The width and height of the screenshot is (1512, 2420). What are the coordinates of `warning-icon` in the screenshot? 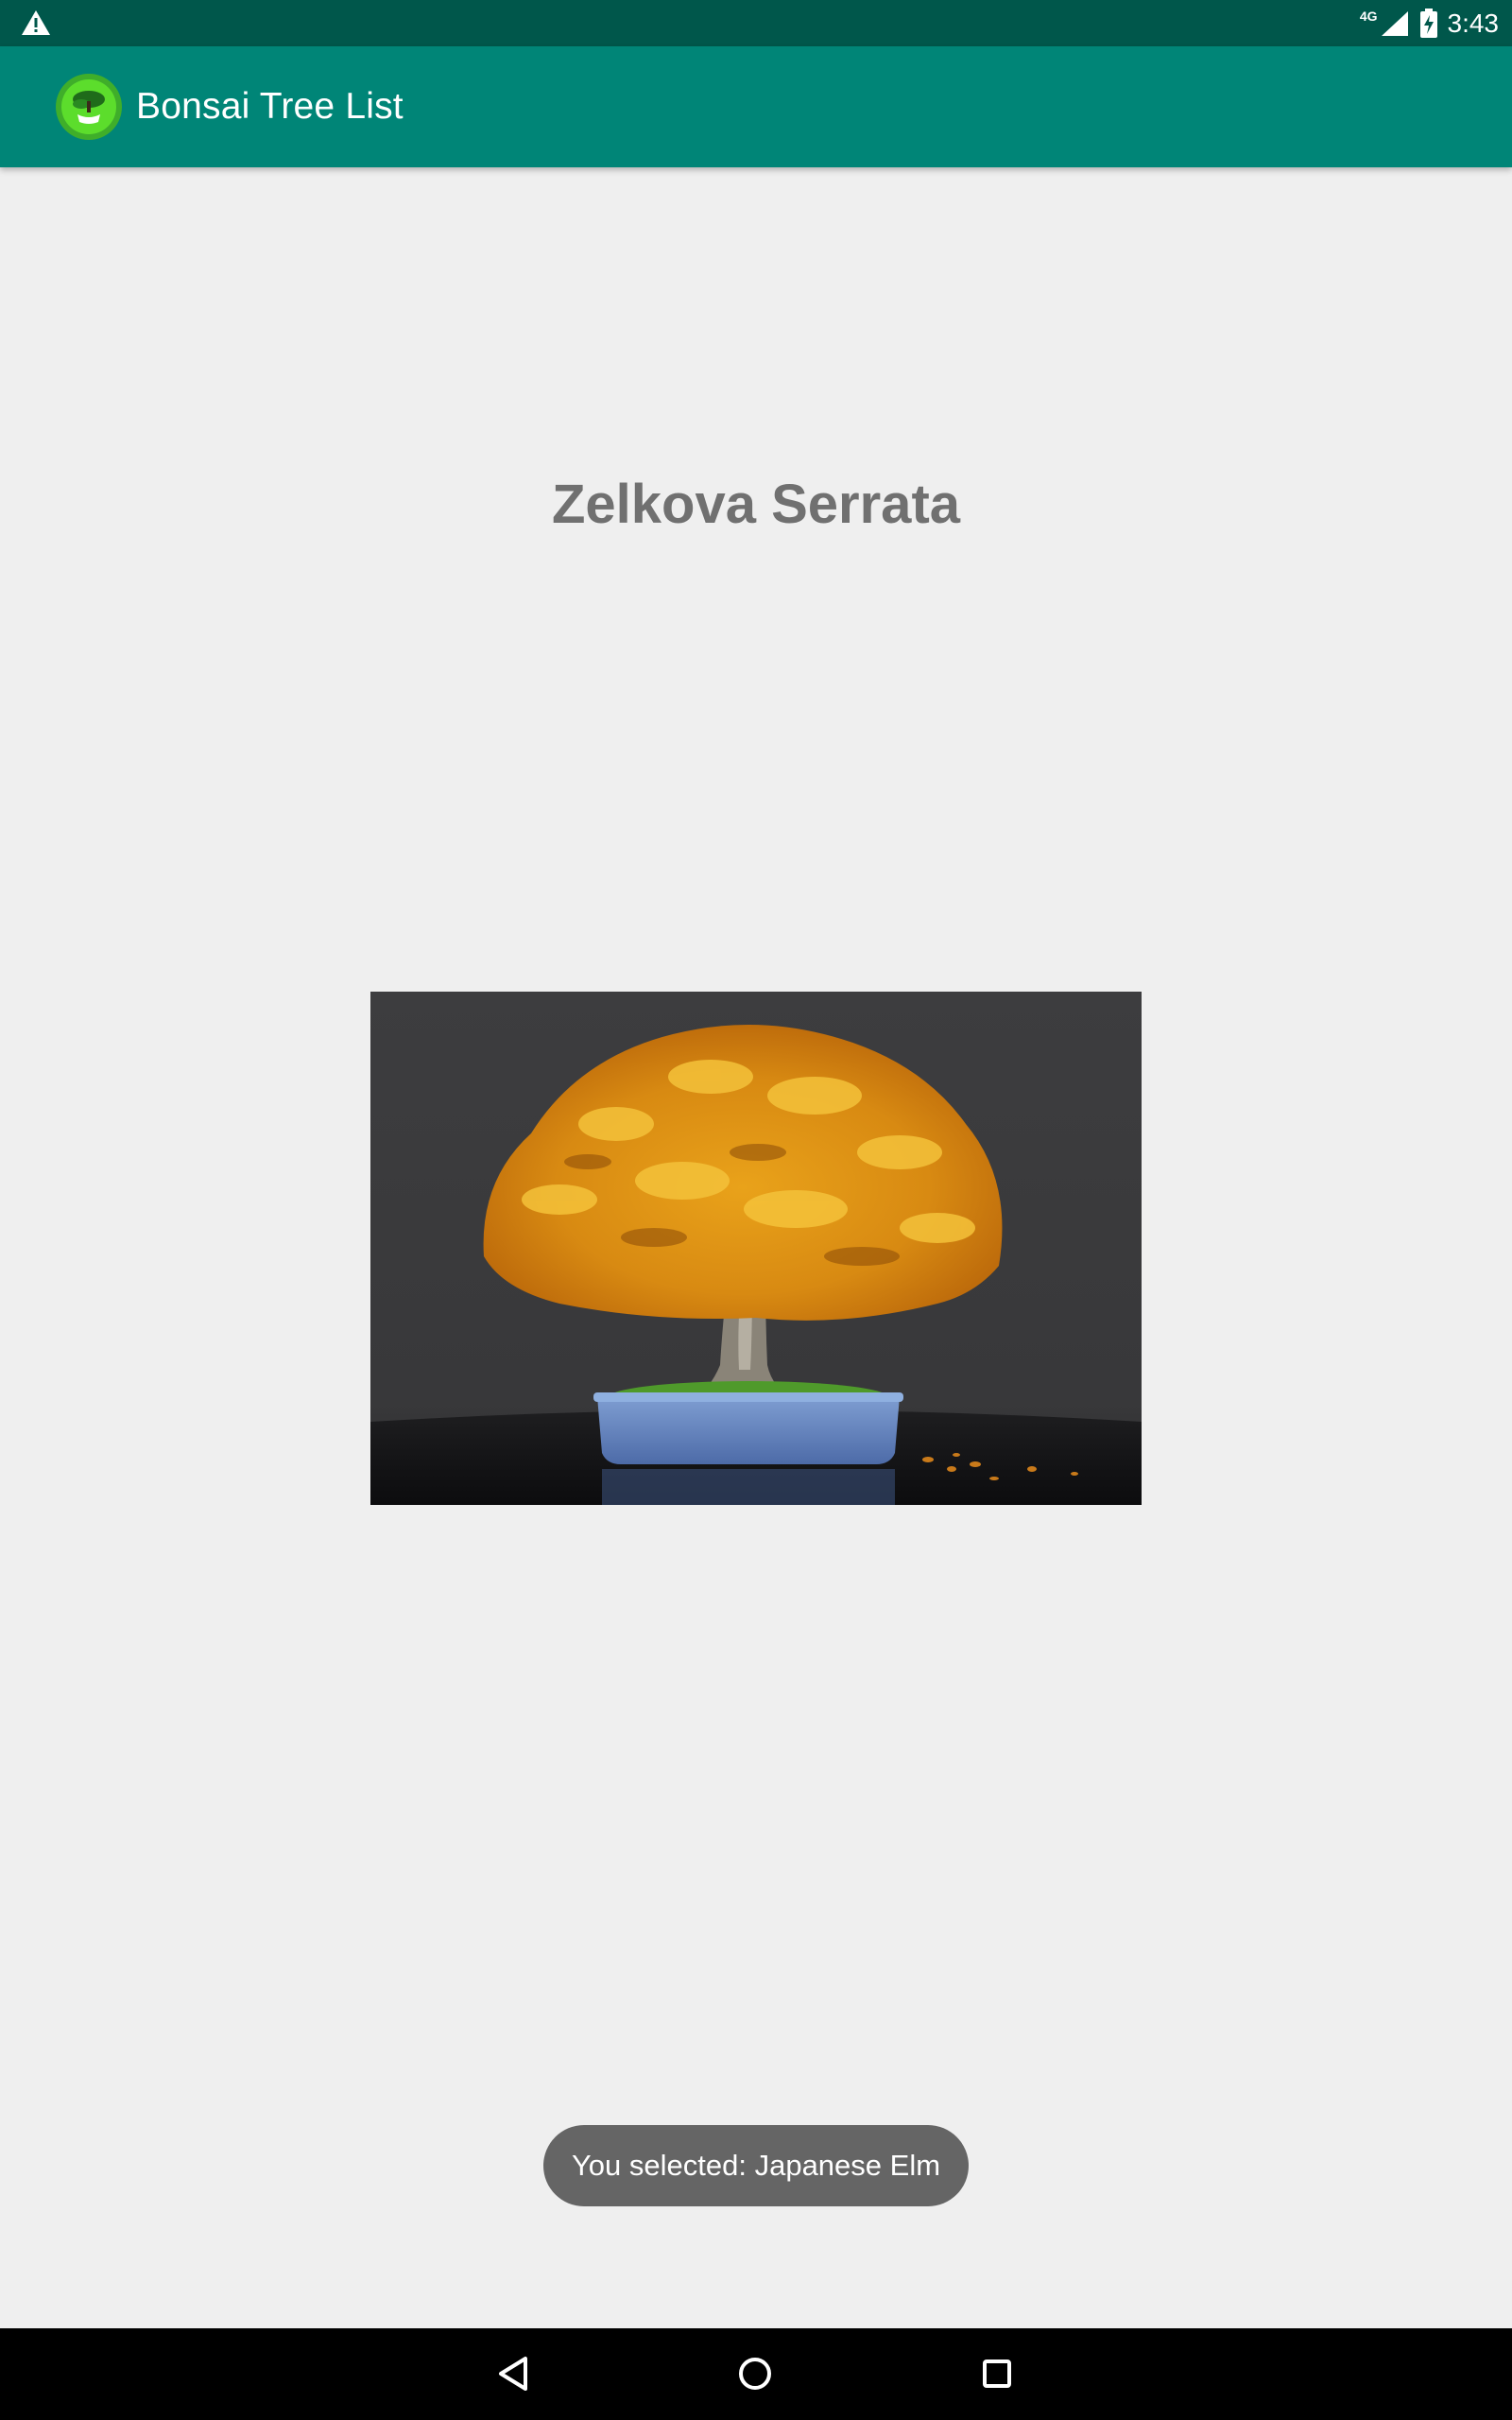 It's located at (36, 22).